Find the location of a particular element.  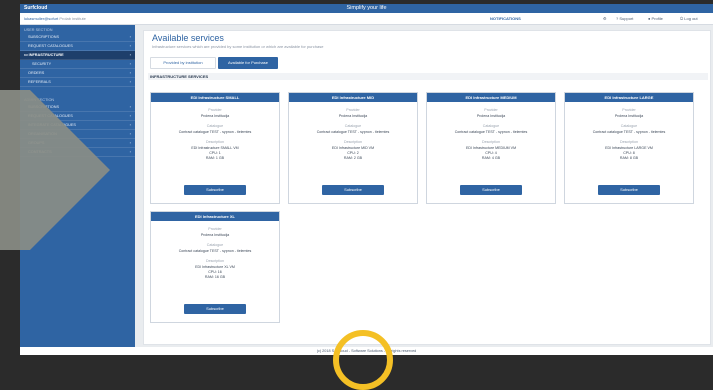

card-title: EDI Infrastructure XL is located at coordinates (215, 216).